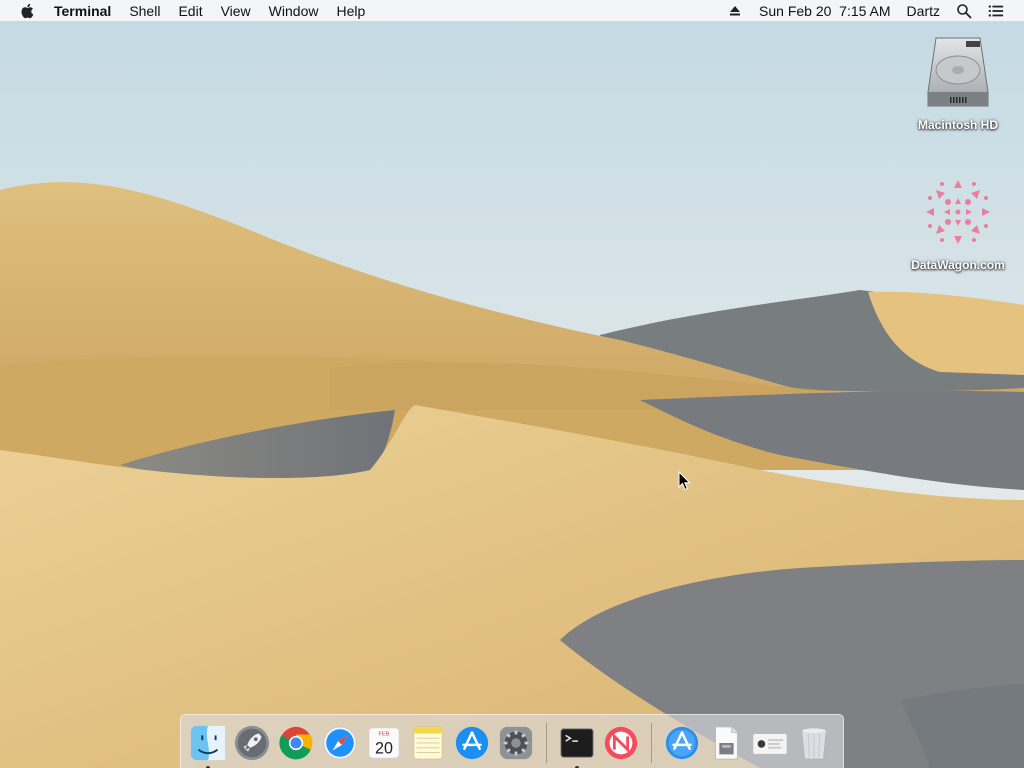 The height and width of the screenshot is (768, 1024). What do you see at coordinates (236, 11) in the screenshot?
I see `menu-view: View` at bounding box center [236, 11].